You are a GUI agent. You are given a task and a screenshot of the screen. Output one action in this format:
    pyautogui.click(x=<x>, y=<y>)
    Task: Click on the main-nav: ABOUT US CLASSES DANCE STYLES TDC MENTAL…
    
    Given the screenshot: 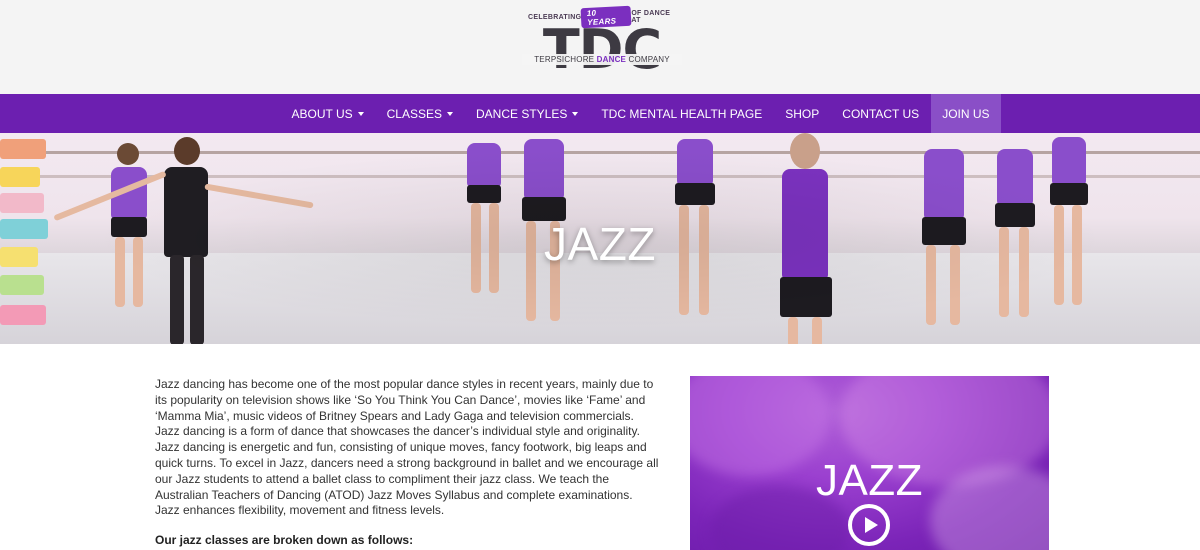 What is the action you would take?
    pyautogui.click(x=600, y=113)
    